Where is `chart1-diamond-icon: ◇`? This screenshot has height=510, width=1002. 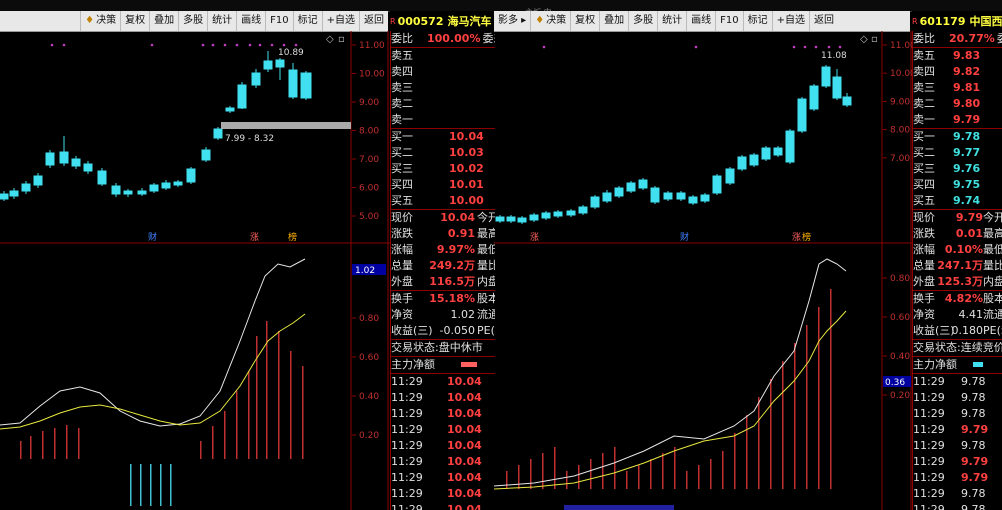
chart1-diamond-icon: ◇ is located at coordinates (330, 39).